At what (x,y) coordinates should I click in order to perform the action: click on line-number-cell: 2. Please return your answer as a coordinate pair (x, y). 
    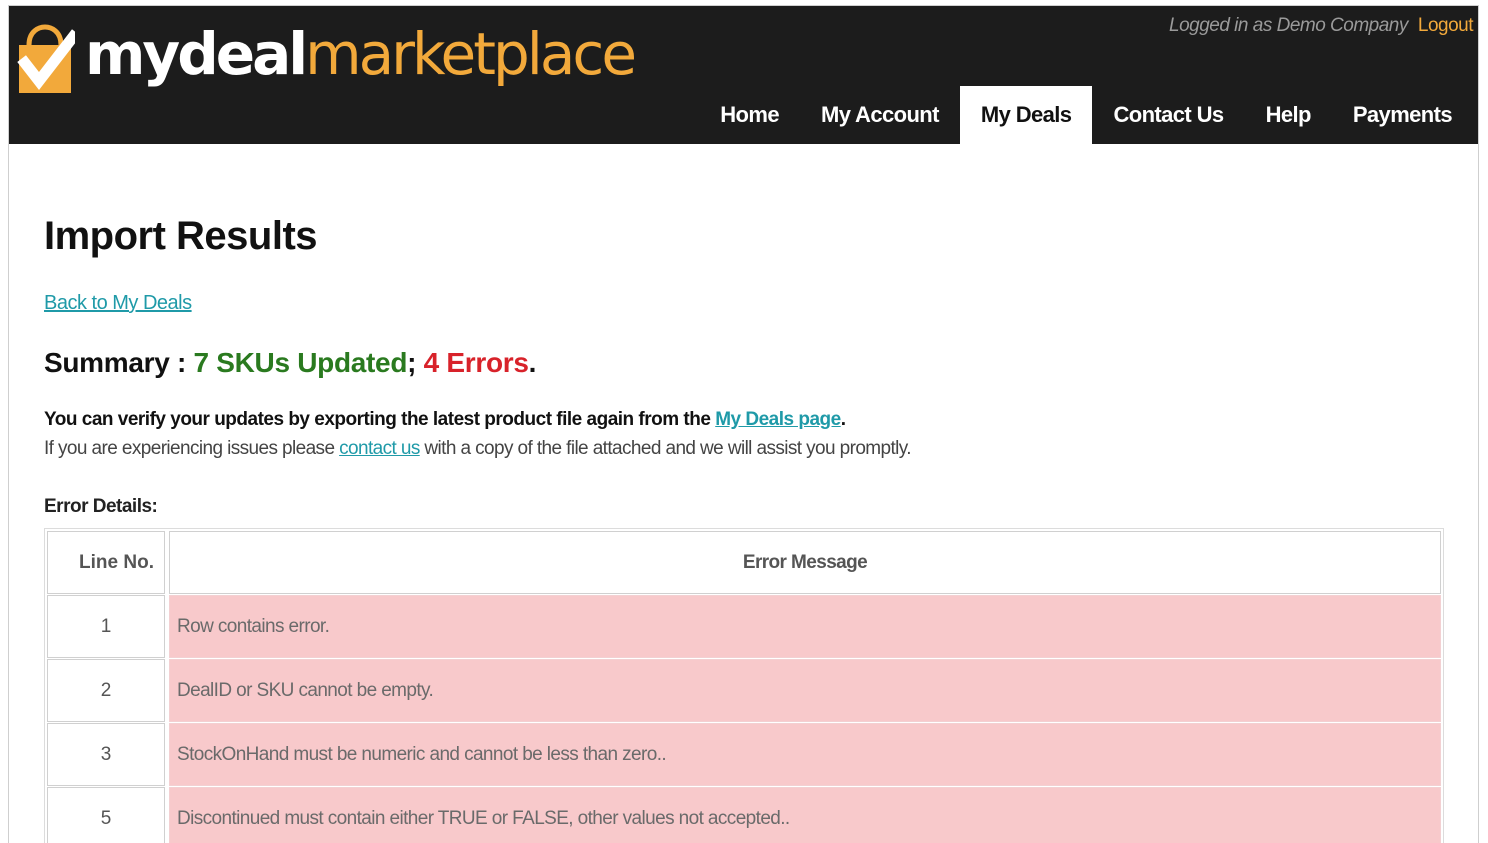
    Looking at the image, I should click on (106, 690).